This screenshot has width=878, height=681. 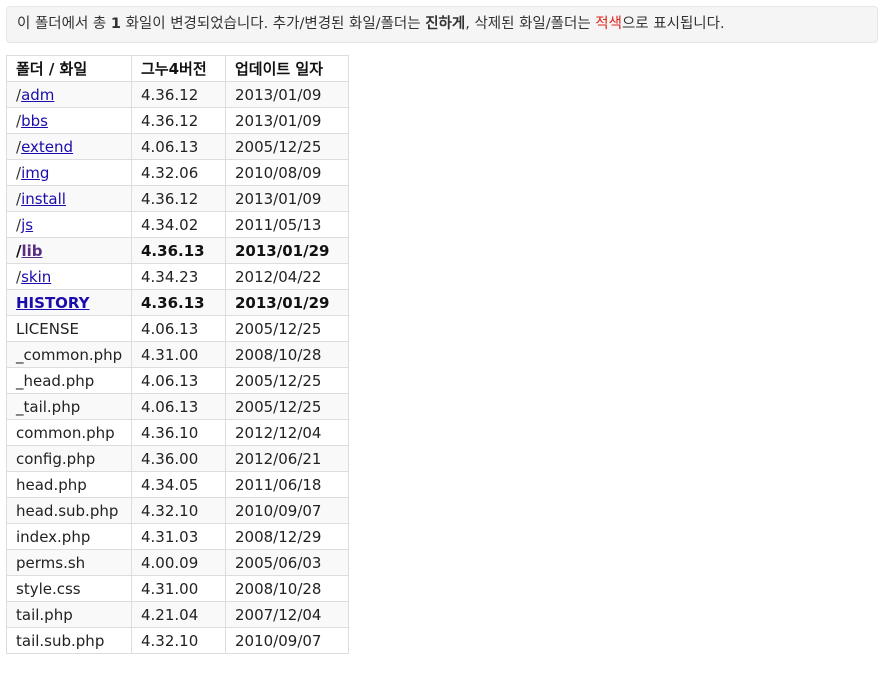 I want to click on folder-link: img, so click(x=35, y=173).